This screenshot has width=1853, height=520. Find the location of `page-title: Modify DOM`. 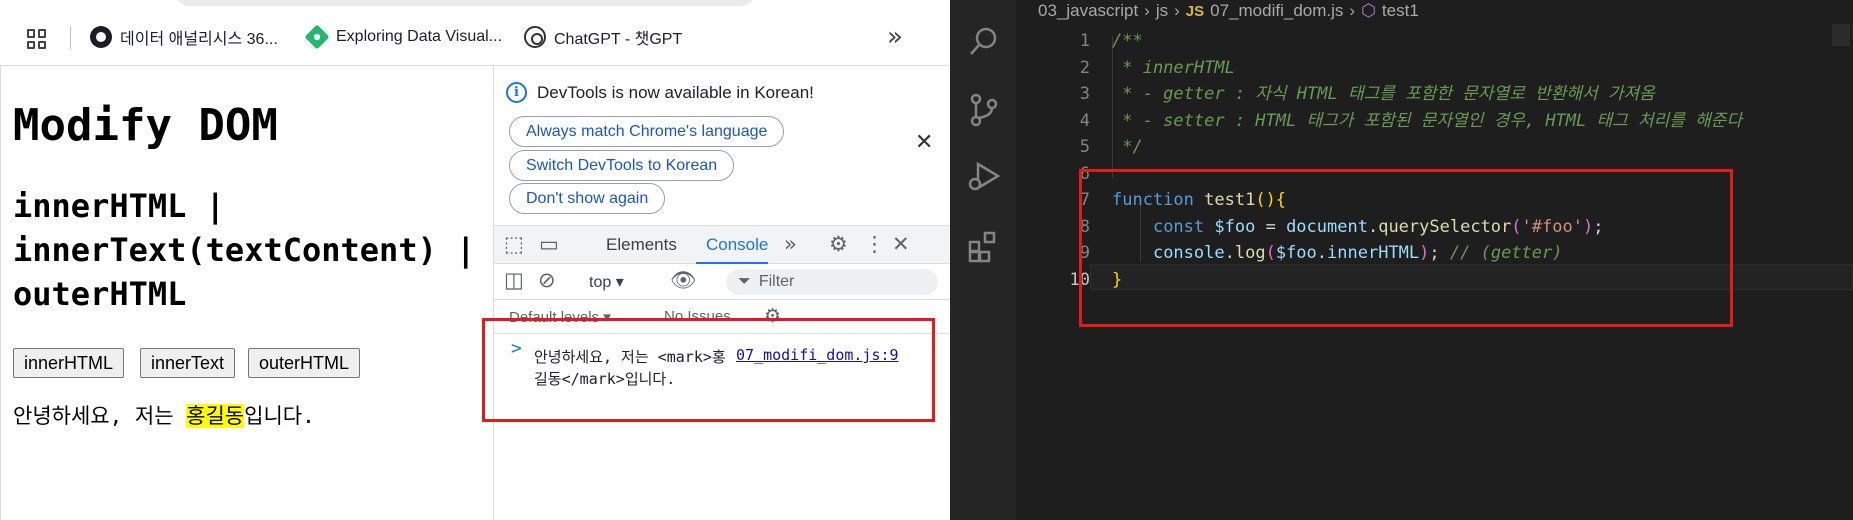

page-title: Modify DOM is located at coordinates (145, 125).